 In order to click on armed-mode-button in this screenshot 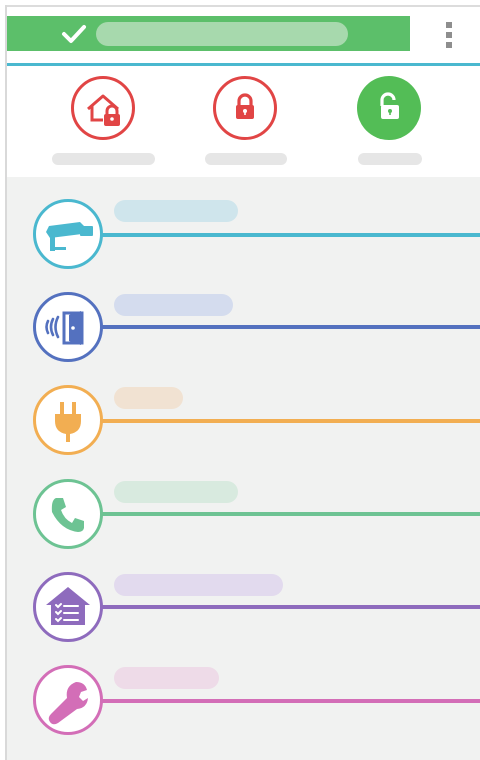, I will do `click(245, 108)`.